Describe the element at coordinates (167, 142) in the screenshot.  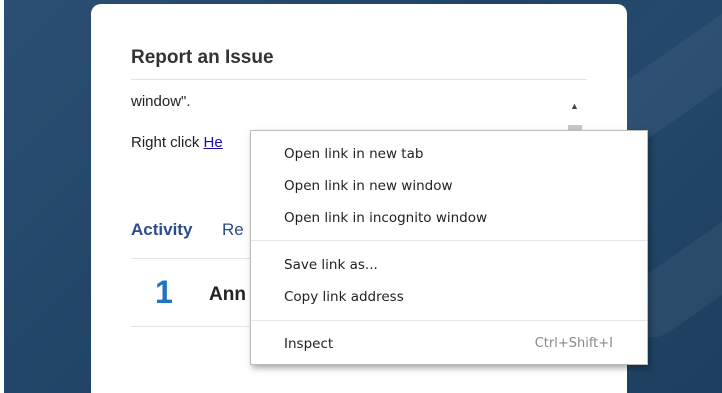
I see `body-text-prefix: Right click` at that location.